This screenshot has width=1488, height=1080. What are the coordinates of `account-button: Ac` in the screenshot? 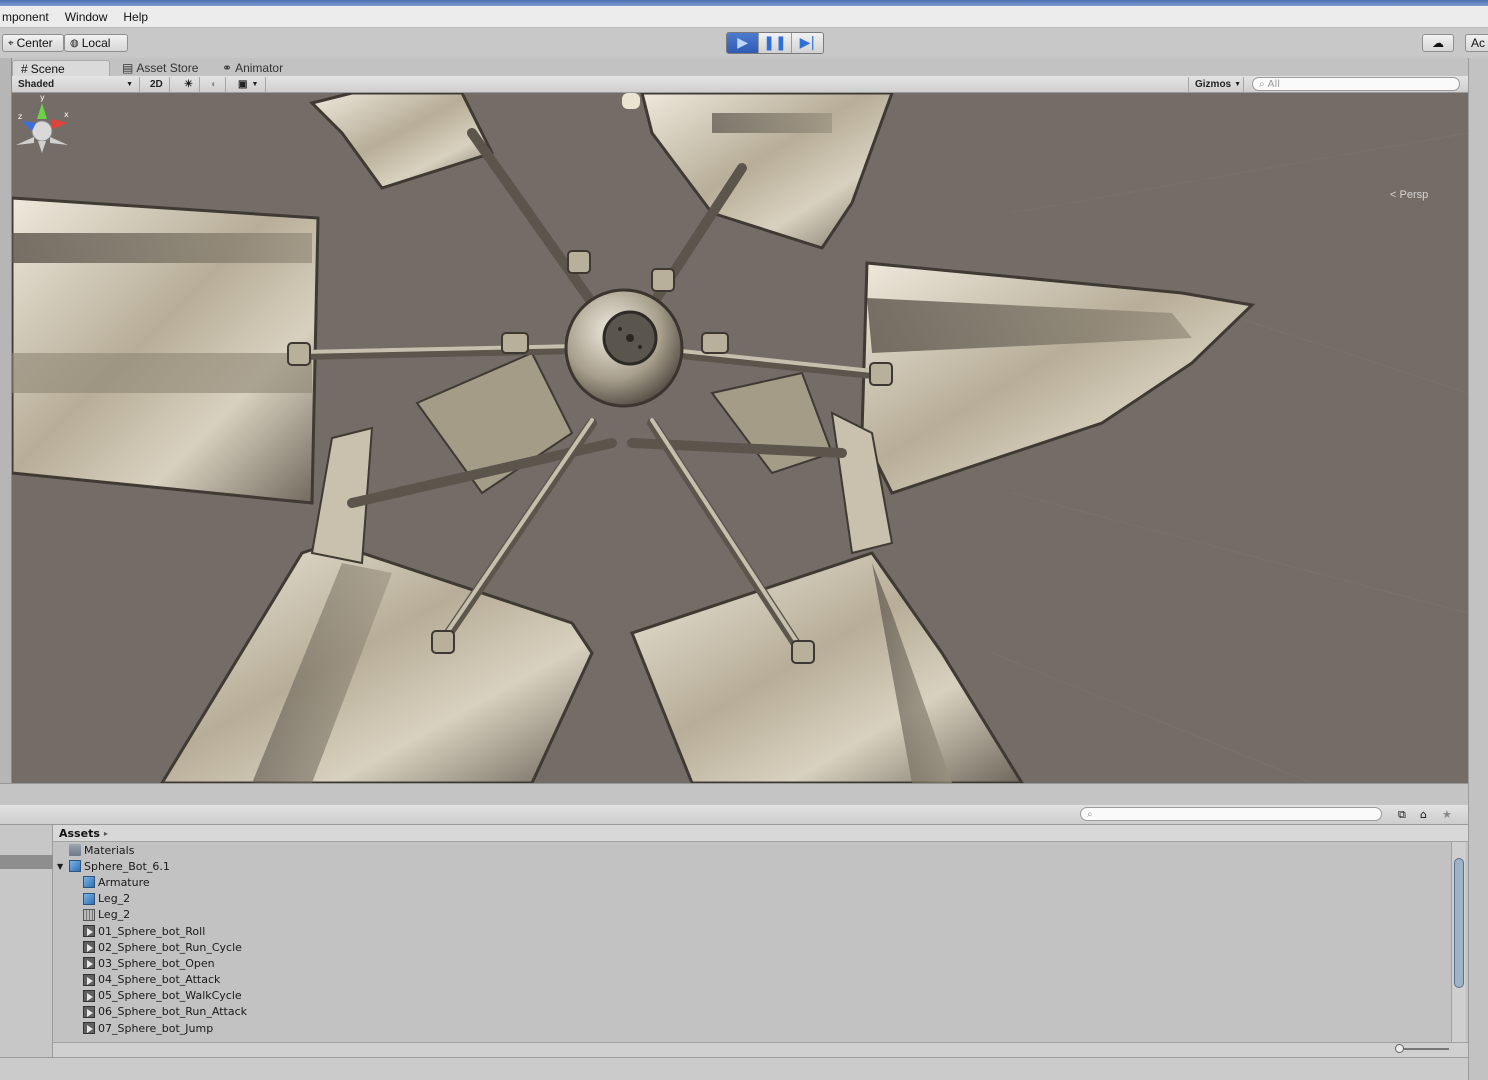 It's located at (1476, 43).